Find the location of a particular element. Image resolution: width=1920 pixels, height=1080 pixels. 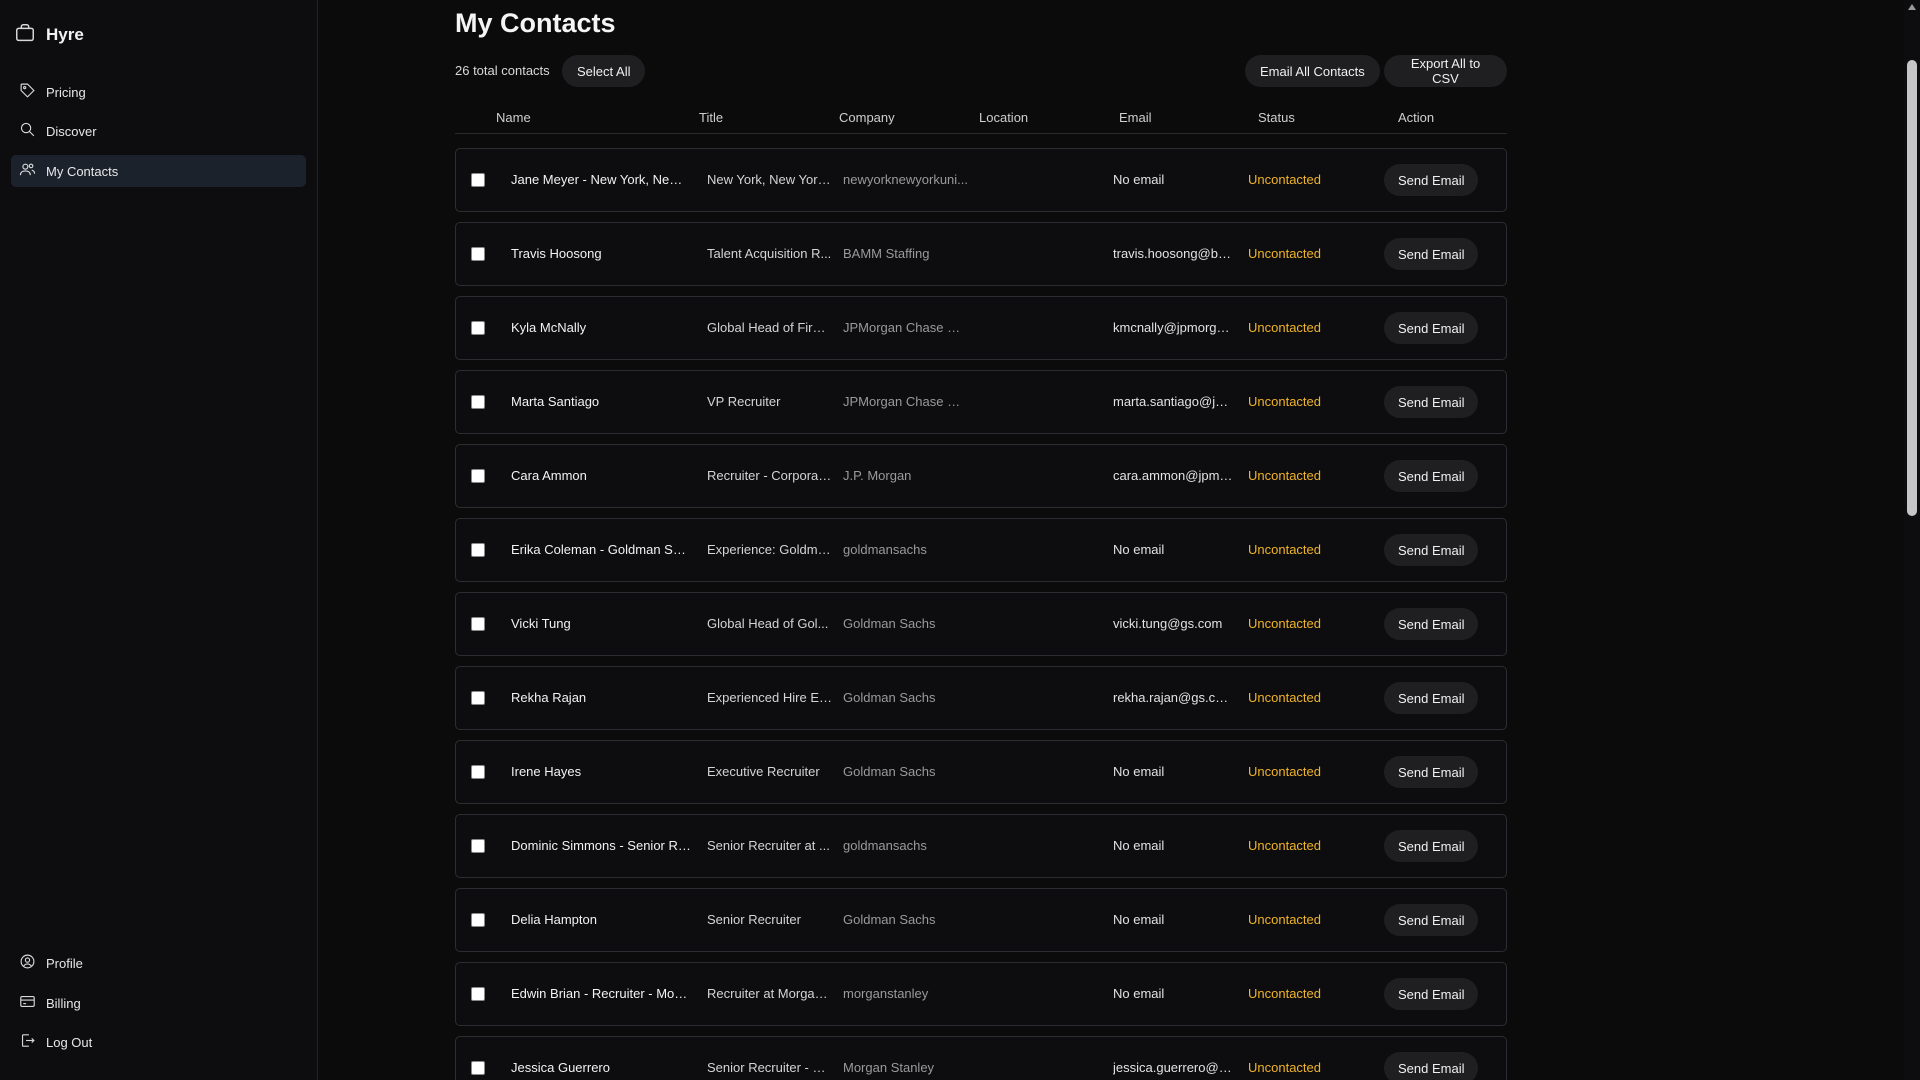

sidebar-item-profile: Profile is located at coordinates (158, 963).